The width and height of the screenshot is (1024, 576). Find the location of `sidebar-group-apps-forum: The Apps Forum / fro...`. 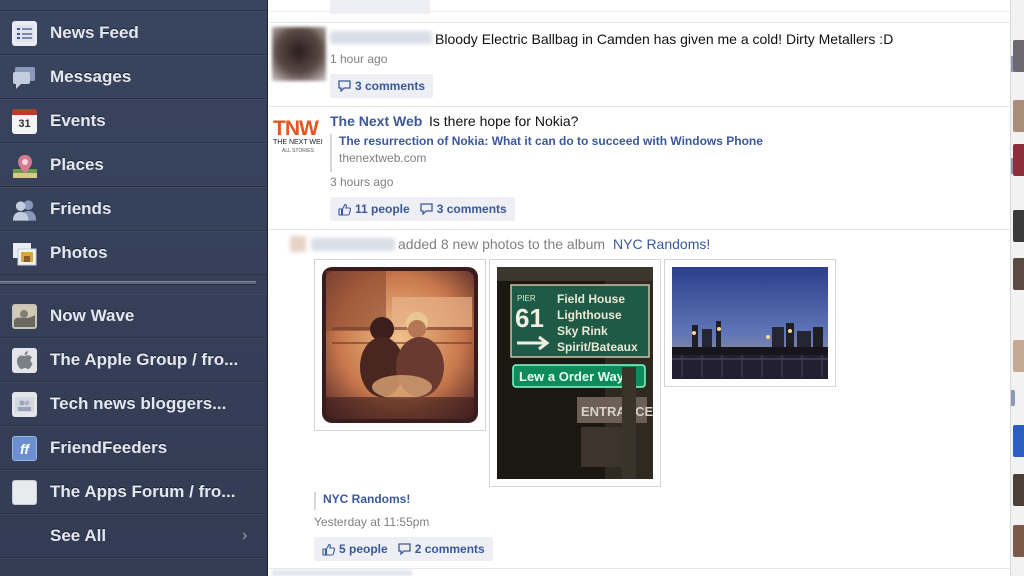

sidebar-group-apps-forum: The Apps Forum / fro... is located at coordinates (133, 492).